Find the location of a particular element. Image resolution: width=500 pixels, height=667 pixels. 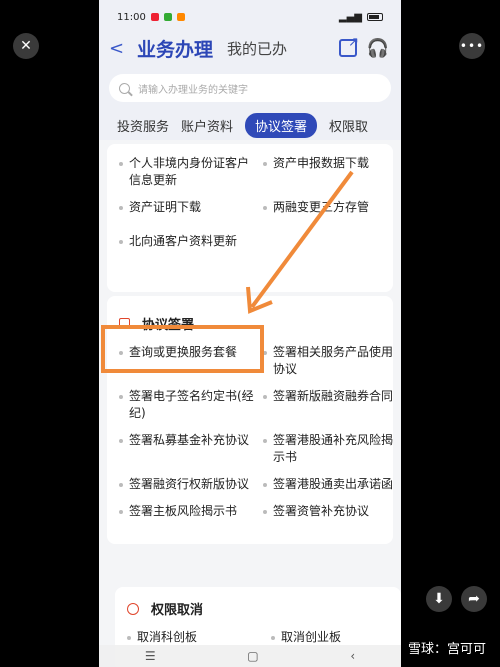

search-placeholder: 请输入办理业务的关键字 is located at coordinates (193, 90).